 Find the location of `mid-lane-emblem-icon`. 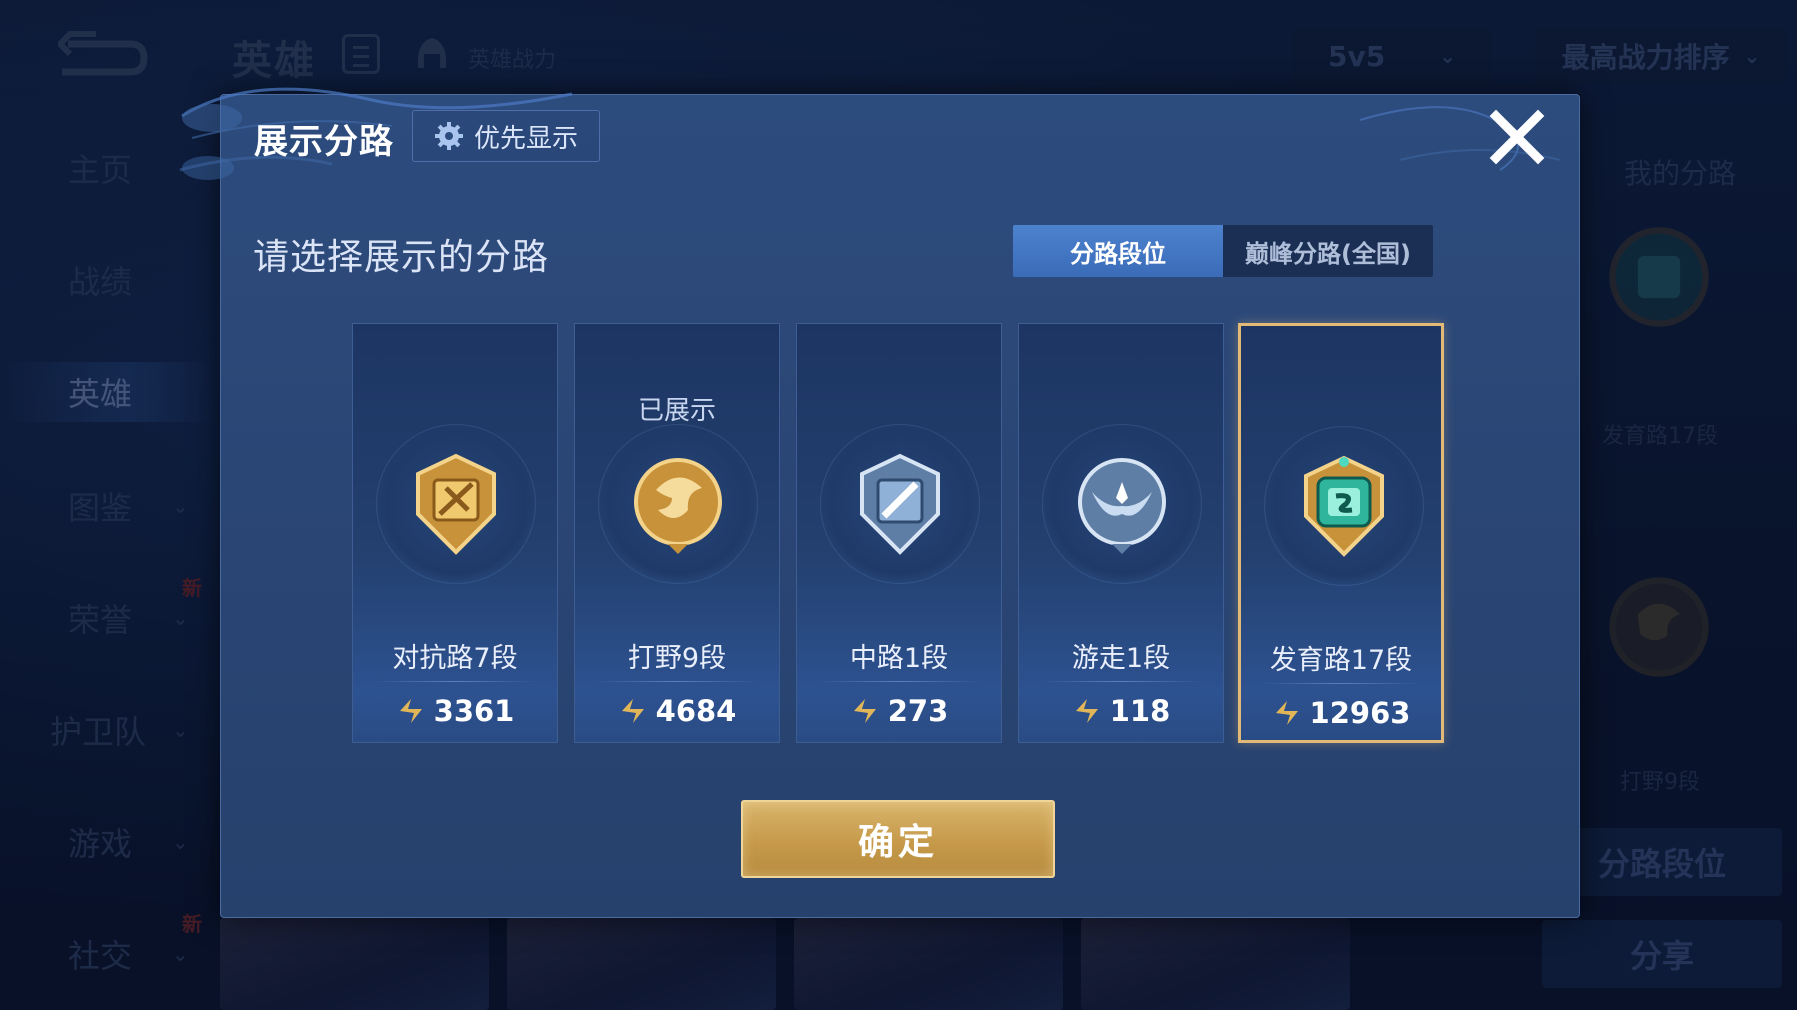

mid-lane-emblem-icon is located at coordinates (900, 504).